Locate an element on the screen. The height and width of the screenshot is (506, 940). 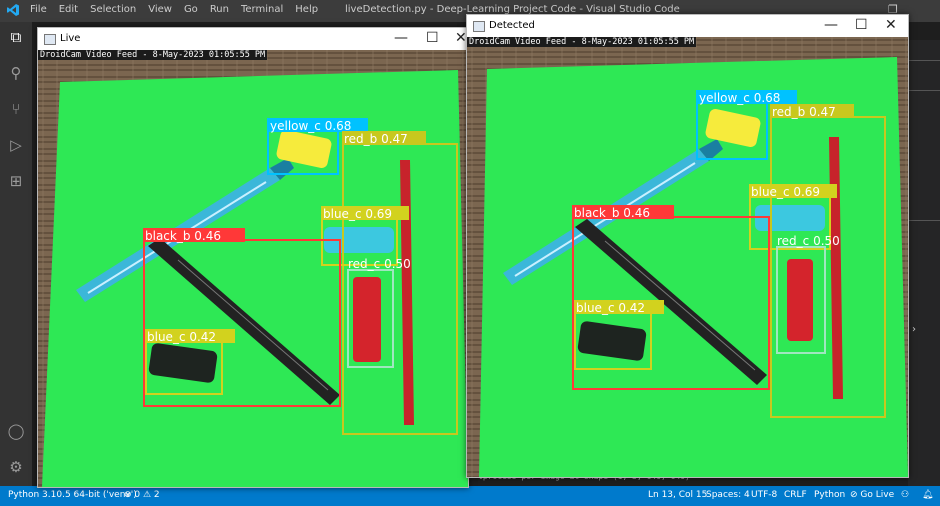
detected-window-title: Detected is located at coordinates (512, 25).